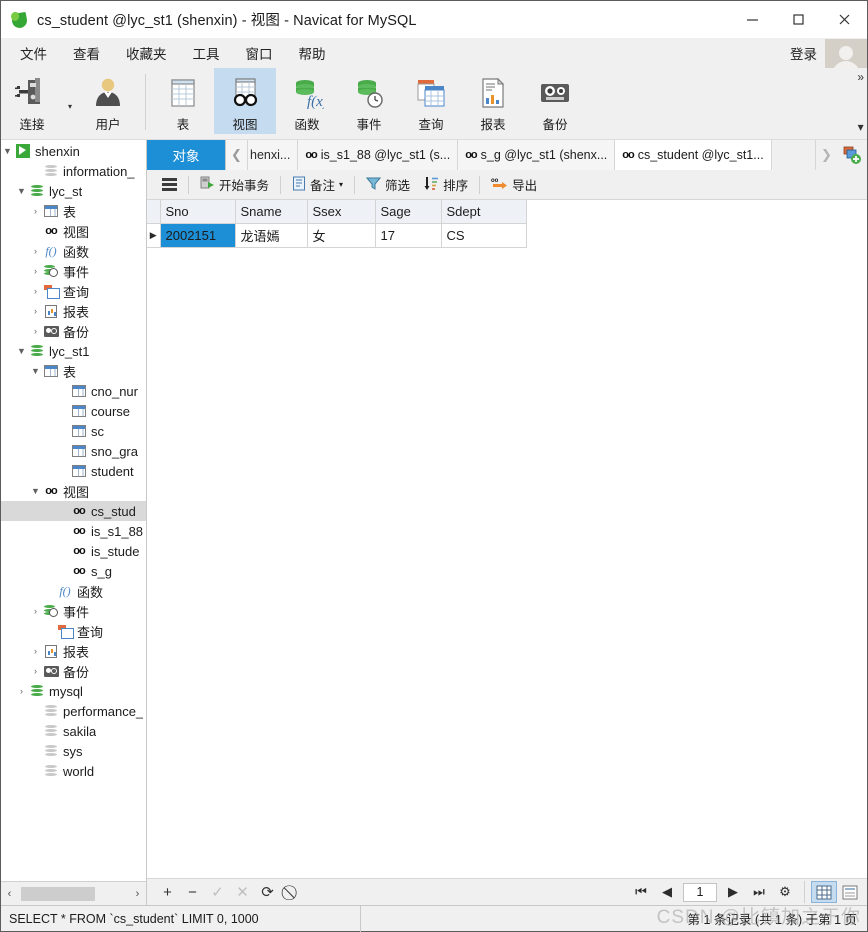 The image size is (868, 932). I want to click on last-page-button: ⏭, so click(759, 892).